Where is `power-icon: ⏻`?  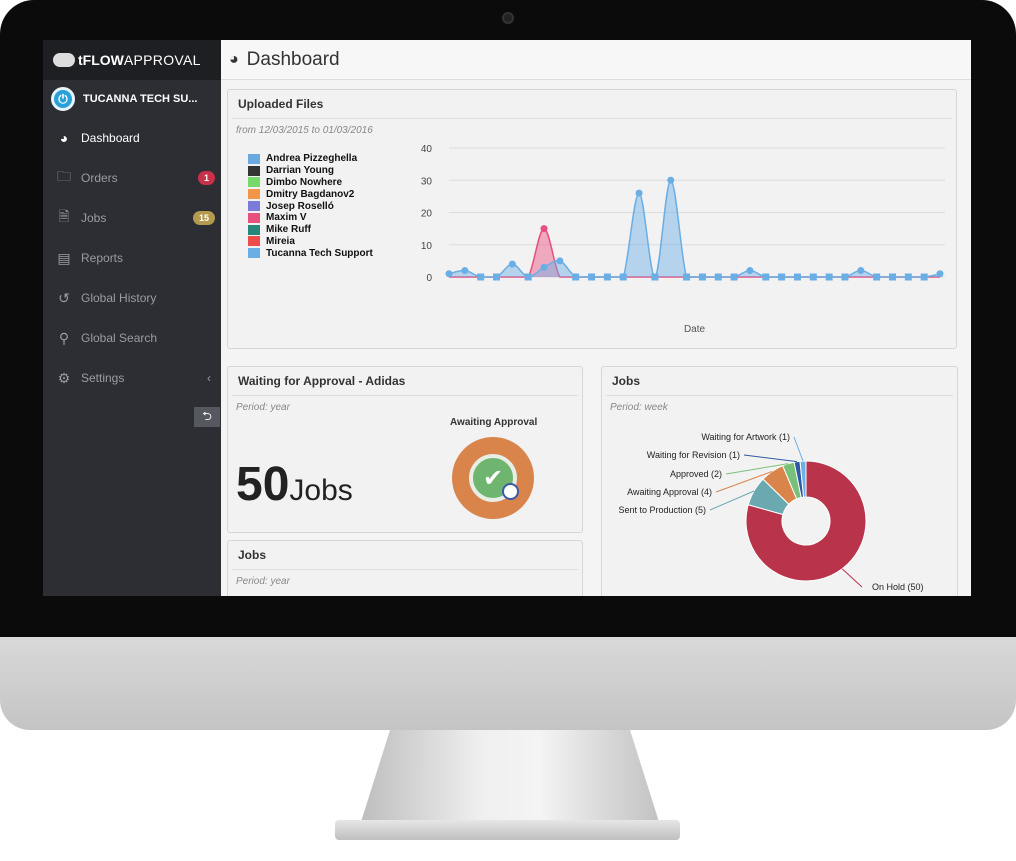
power-icon: ⏻ is located at coordinates (63, 99).